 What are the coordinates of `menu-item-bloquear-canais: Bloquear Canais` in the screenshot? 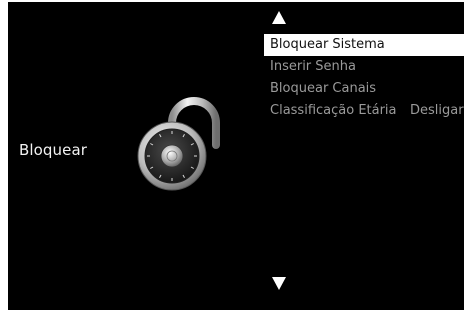 It's located at (364, 89).